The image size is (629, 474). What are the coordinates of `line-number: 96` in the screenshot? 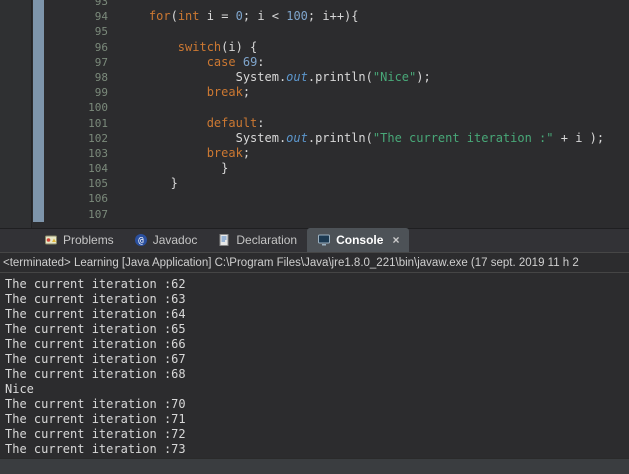 It's located at (56, 47).